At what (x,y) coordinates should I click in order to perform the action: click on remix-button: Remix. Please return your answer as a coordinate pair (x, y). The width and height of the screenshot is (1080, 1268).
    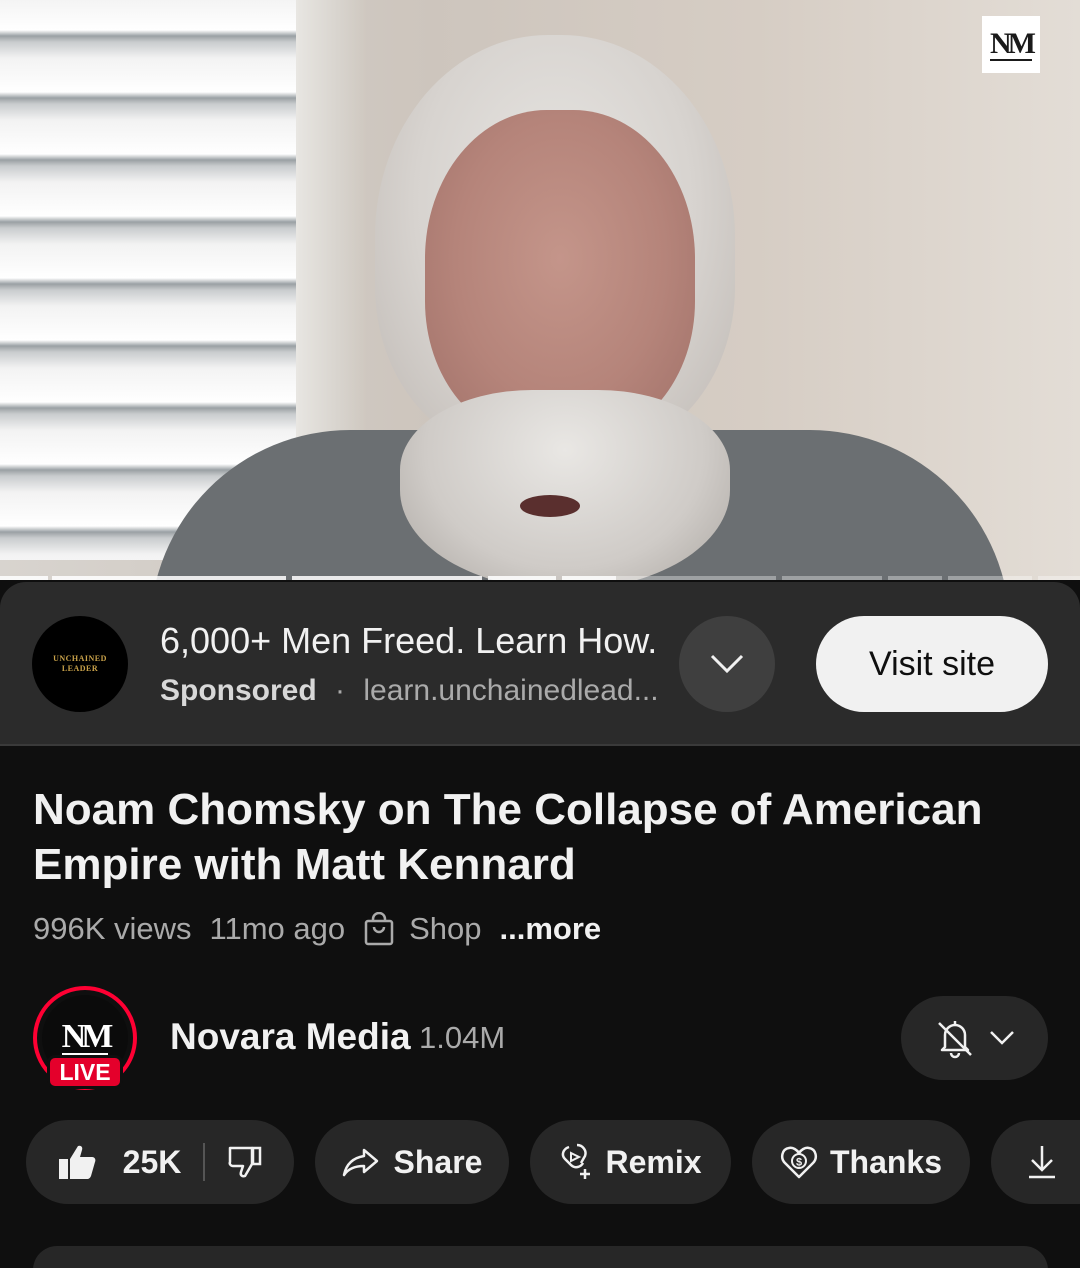
    Looking at the image, I should click on (630, 1162).